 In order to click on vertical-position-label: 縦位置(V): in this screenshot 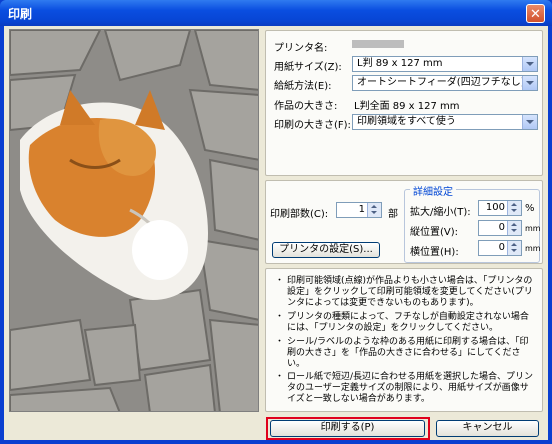, I will do `click(434, 232)`.